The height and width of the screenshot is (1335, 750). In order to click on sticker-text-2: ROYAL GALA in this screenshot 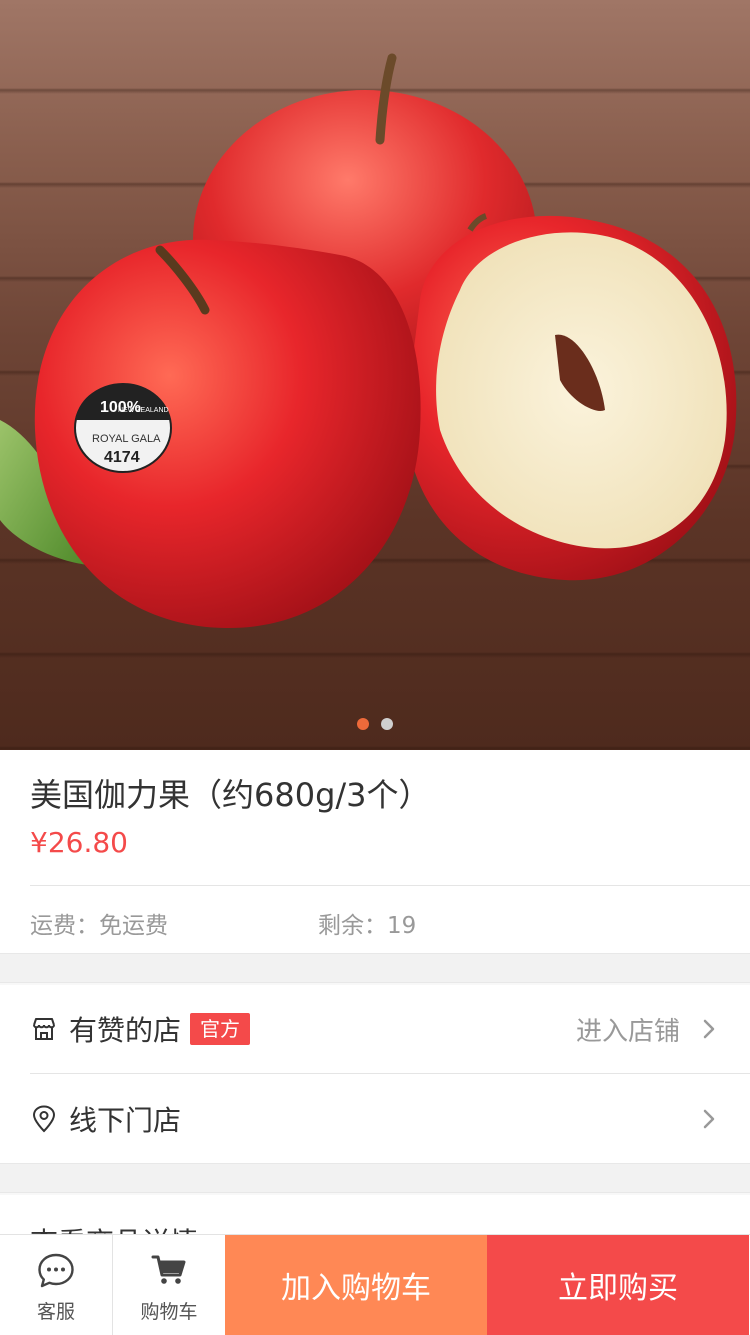, I will do `click(126, 439)`.